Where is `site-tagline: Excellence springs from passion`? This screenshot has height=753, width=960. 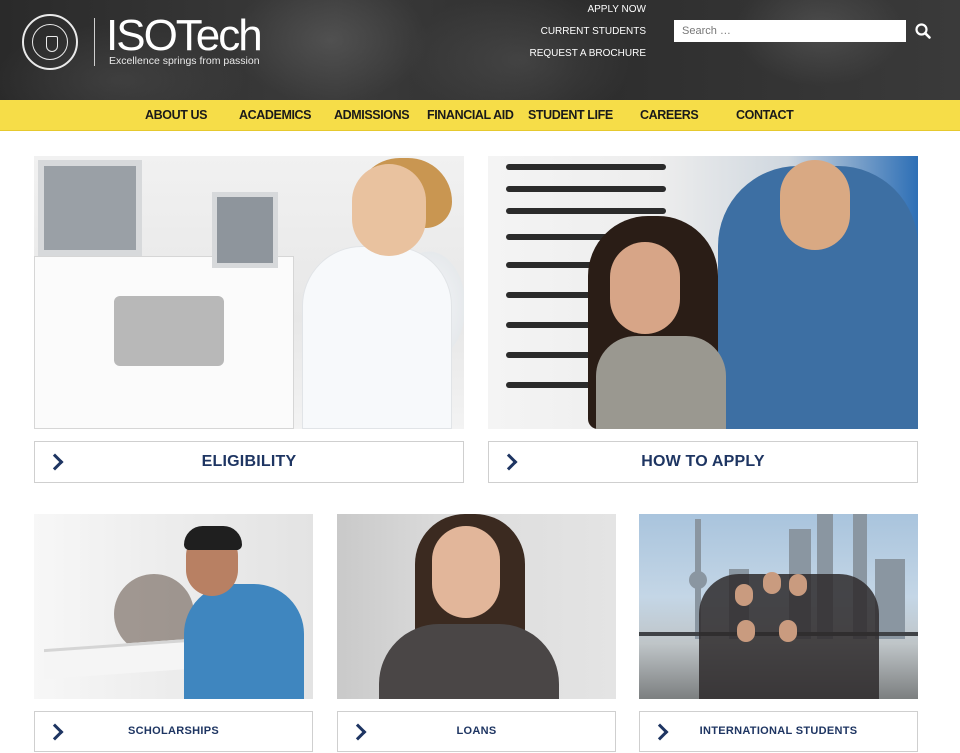 site-tagline: Excellence springs from passion is located at coordinates (184, 61).